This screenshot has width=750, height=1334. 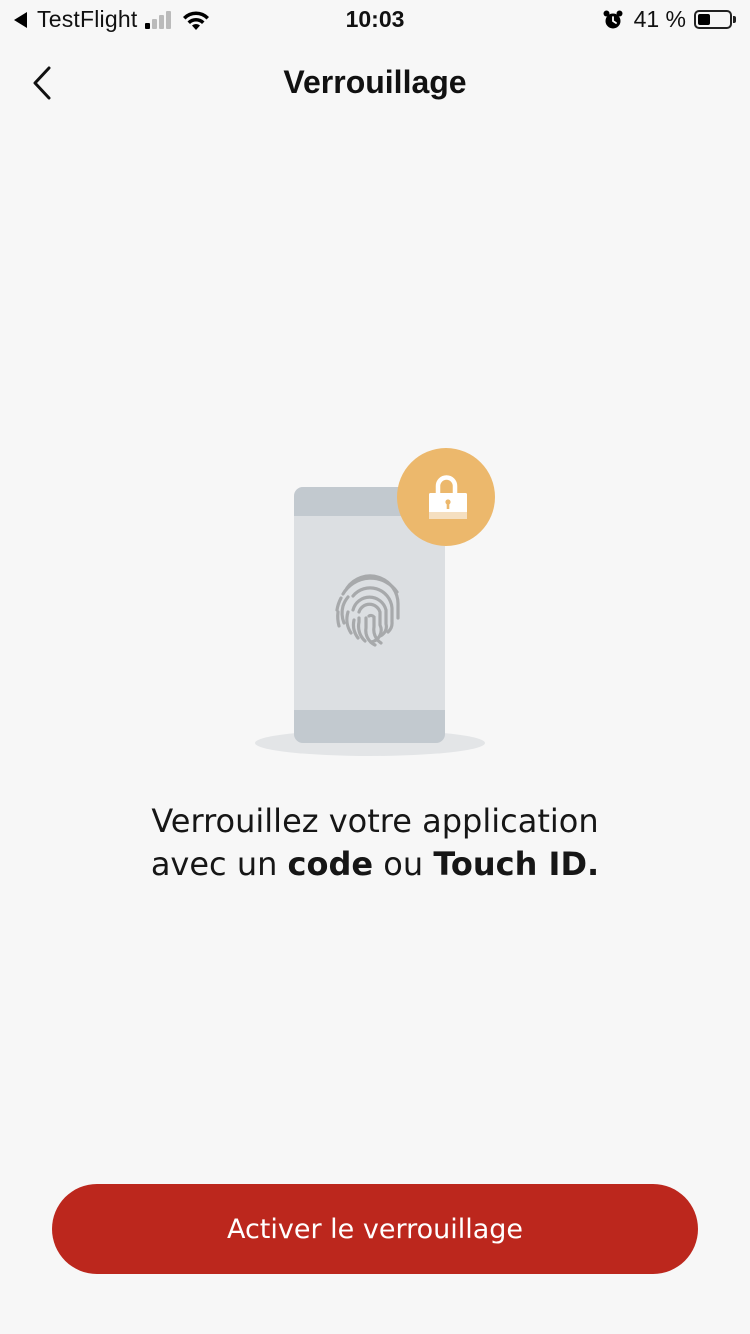 I want to click on touch-id-emphasis: Touch ID., so click(x=516, y=864).